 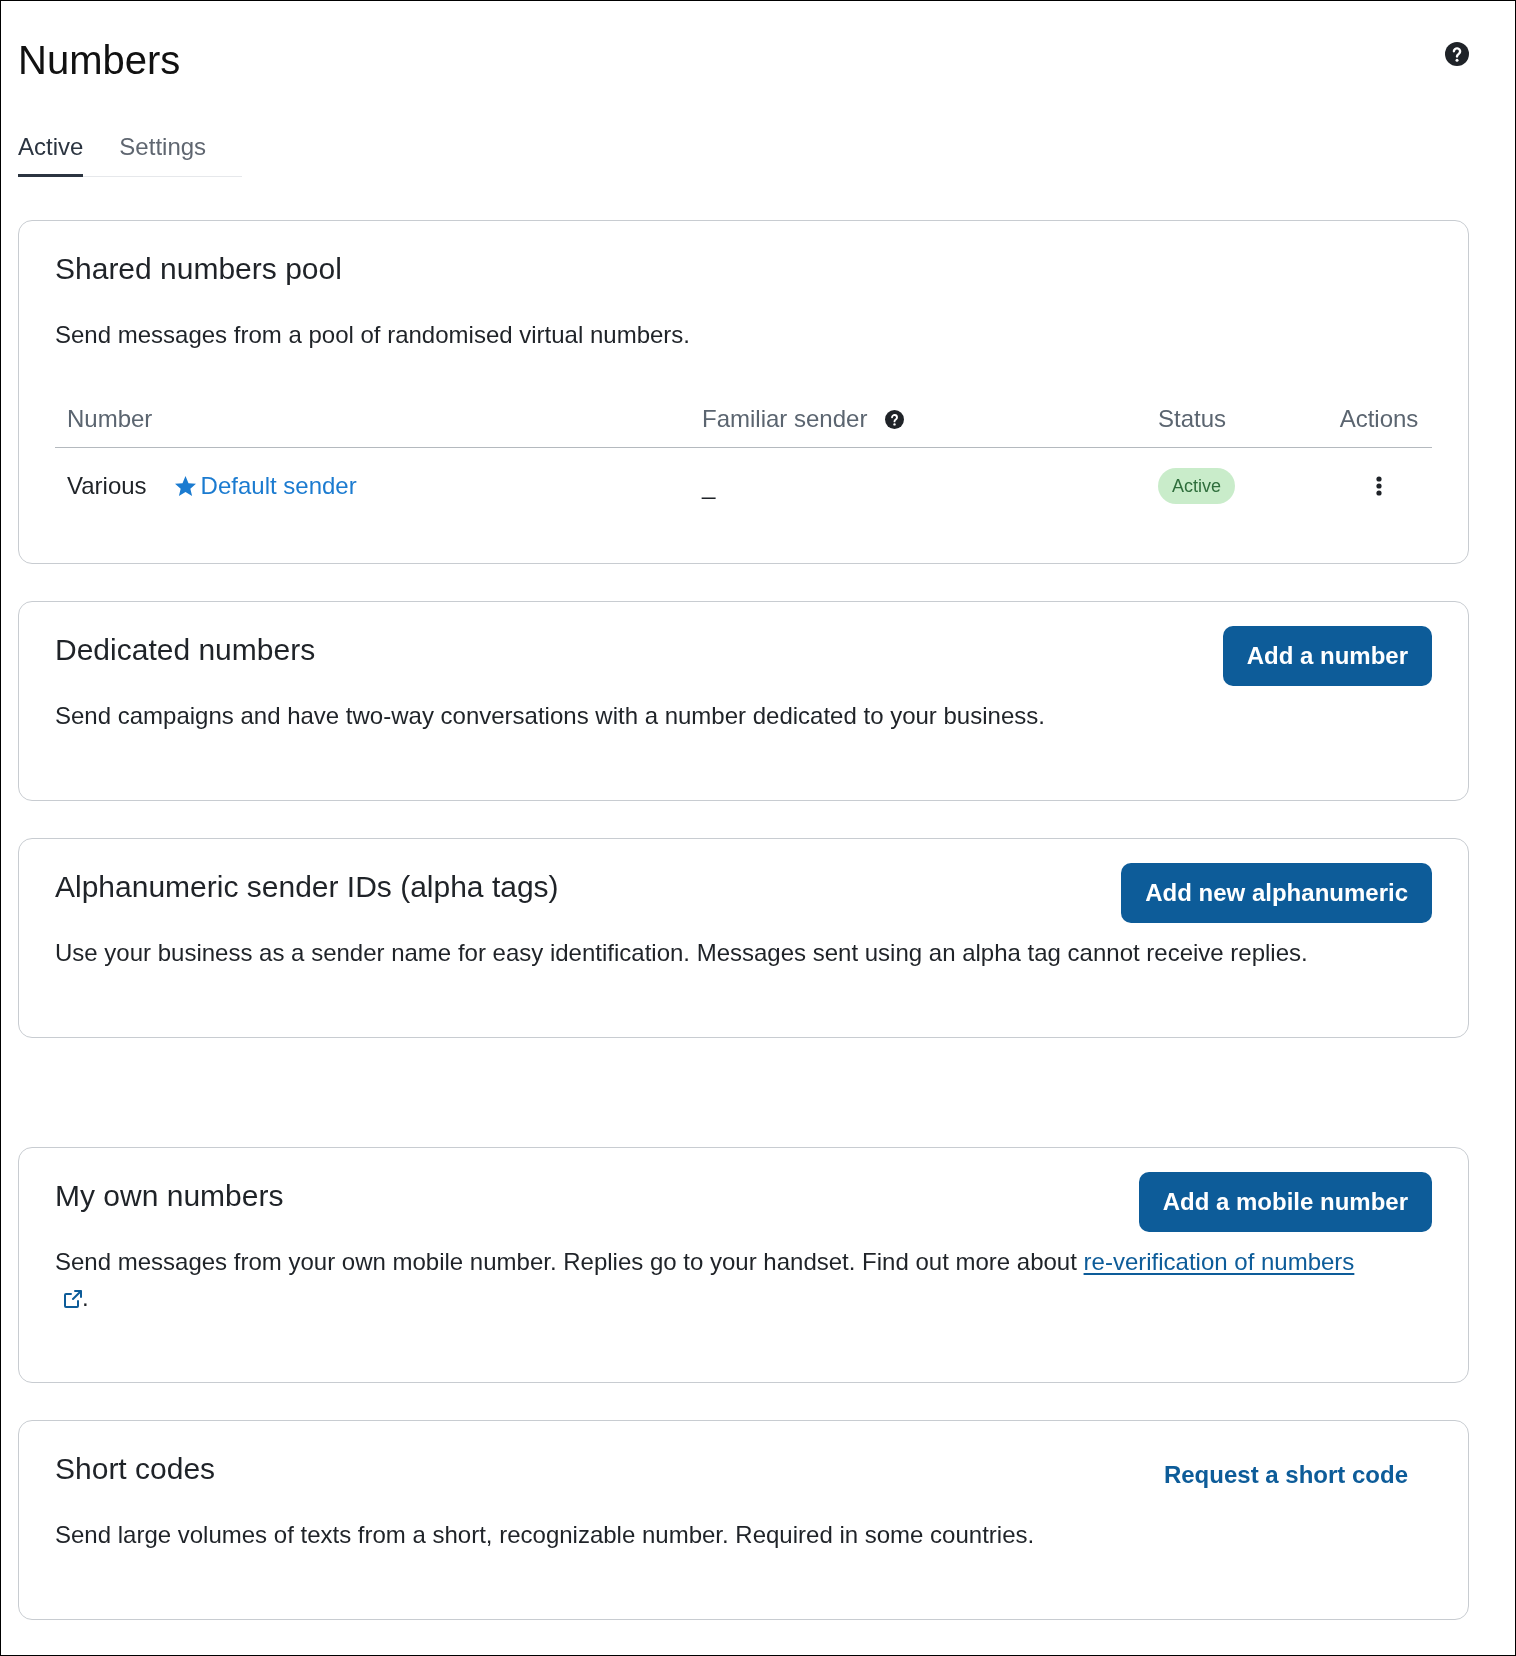 What do you see at coordinates (1285, 1475) in the screenshot?
I see `action-link: Request a short code` at bounding box center [1285, 1475].